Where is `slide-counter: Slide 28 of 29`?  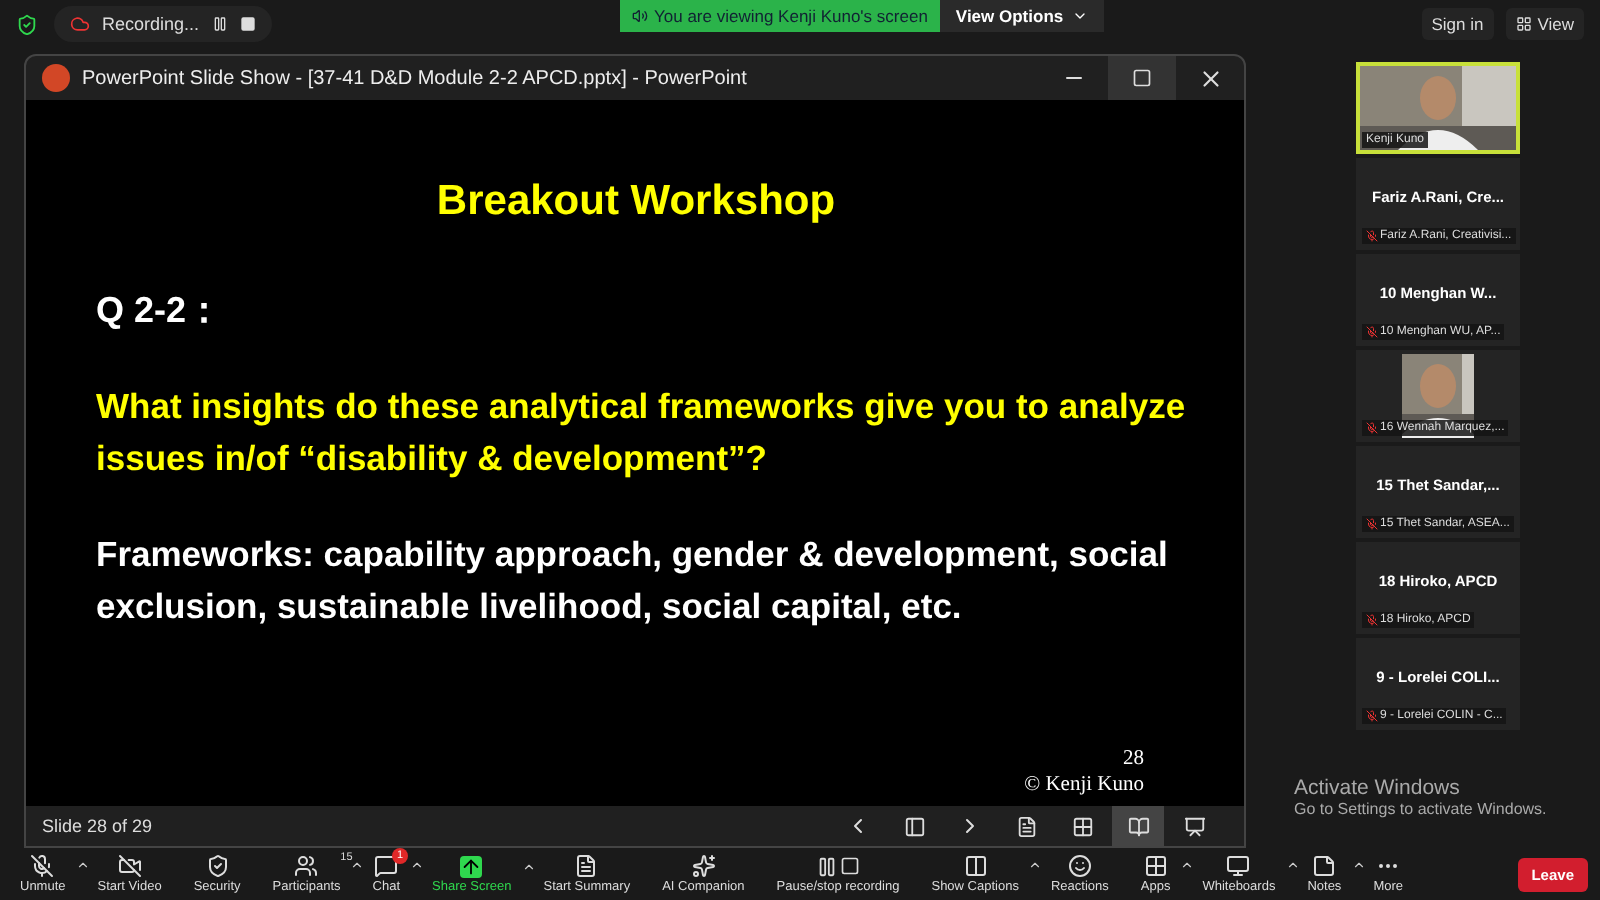
slide-counter: Slide 28 of 29 is located at coordinates (97, 826).